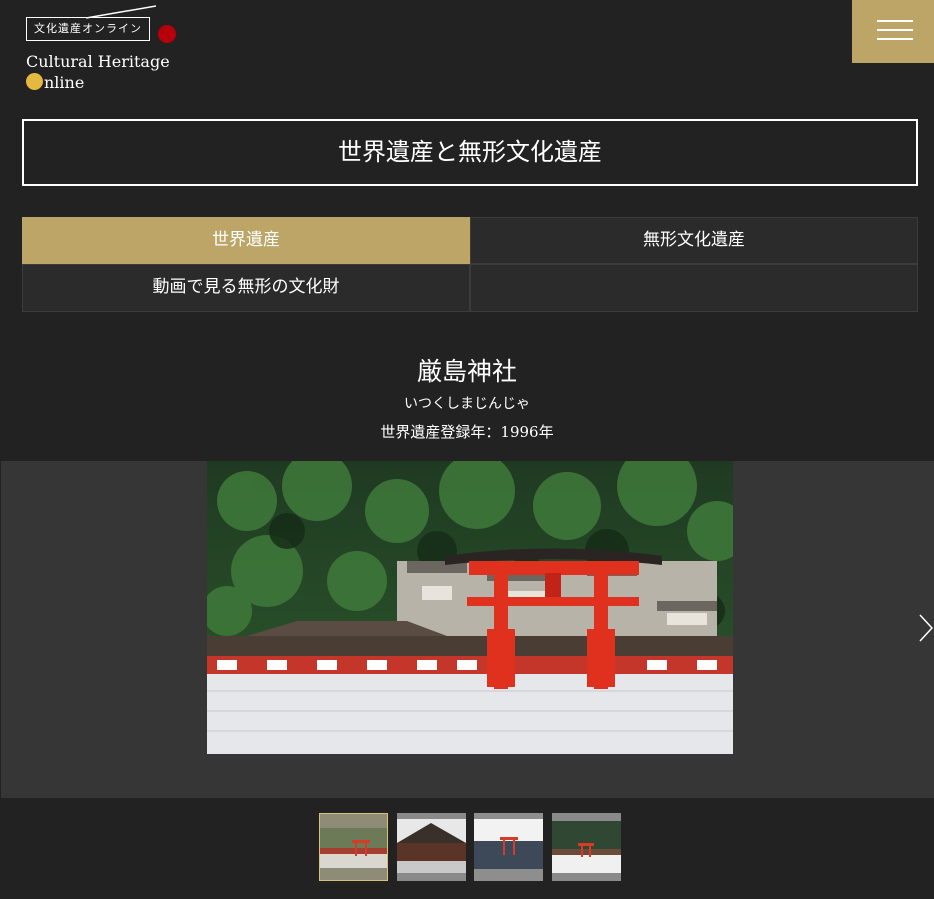  I want to click on menu-button, so click(893, 31).